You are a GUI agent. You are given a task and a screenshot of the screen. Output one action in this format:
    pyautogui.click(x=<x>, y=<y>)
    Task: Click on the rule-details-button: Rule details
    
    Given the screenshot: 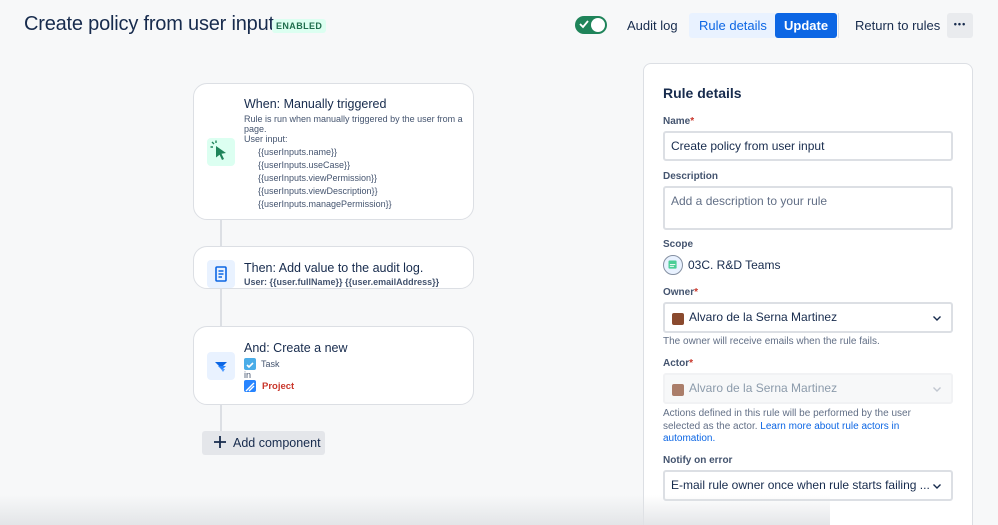 What is the action you would take?
    pyautogui.click(x=733, y=25)
    